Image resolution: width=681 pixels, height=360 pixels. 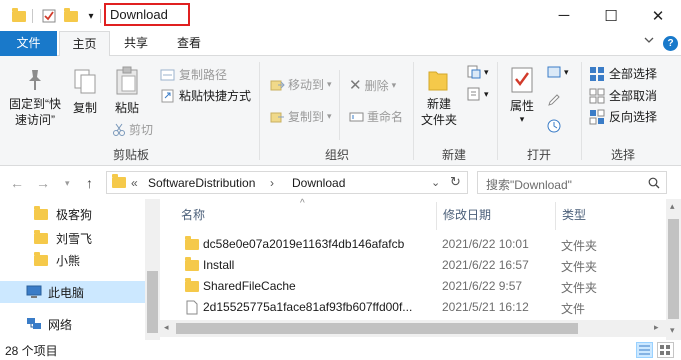 What do you see at coordinates (152, 269) in the screenshot?
I see `nav-scrollbar` at bounding box center [152, 269].